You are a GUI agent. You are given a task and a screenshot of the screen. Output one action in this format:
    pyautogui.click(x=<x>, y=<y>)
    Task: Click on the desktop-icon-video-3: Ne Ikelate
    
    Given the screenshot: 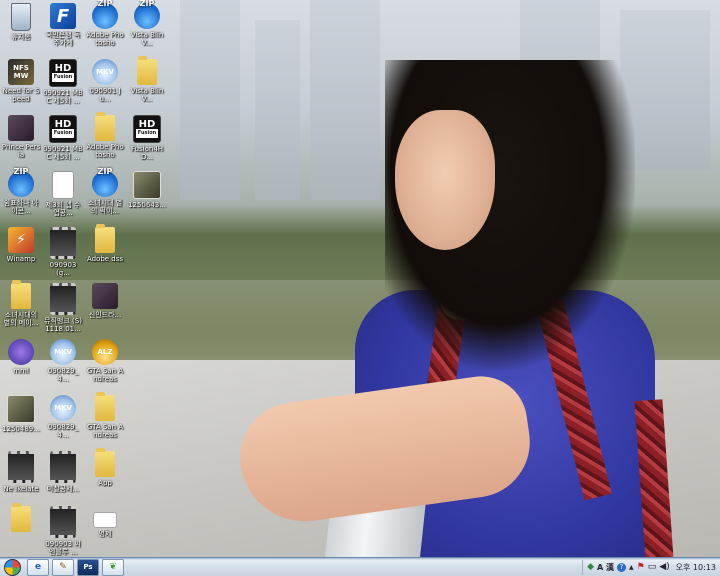 What is the action you would take?
    pyautogui.click(x=21, y=472)
    